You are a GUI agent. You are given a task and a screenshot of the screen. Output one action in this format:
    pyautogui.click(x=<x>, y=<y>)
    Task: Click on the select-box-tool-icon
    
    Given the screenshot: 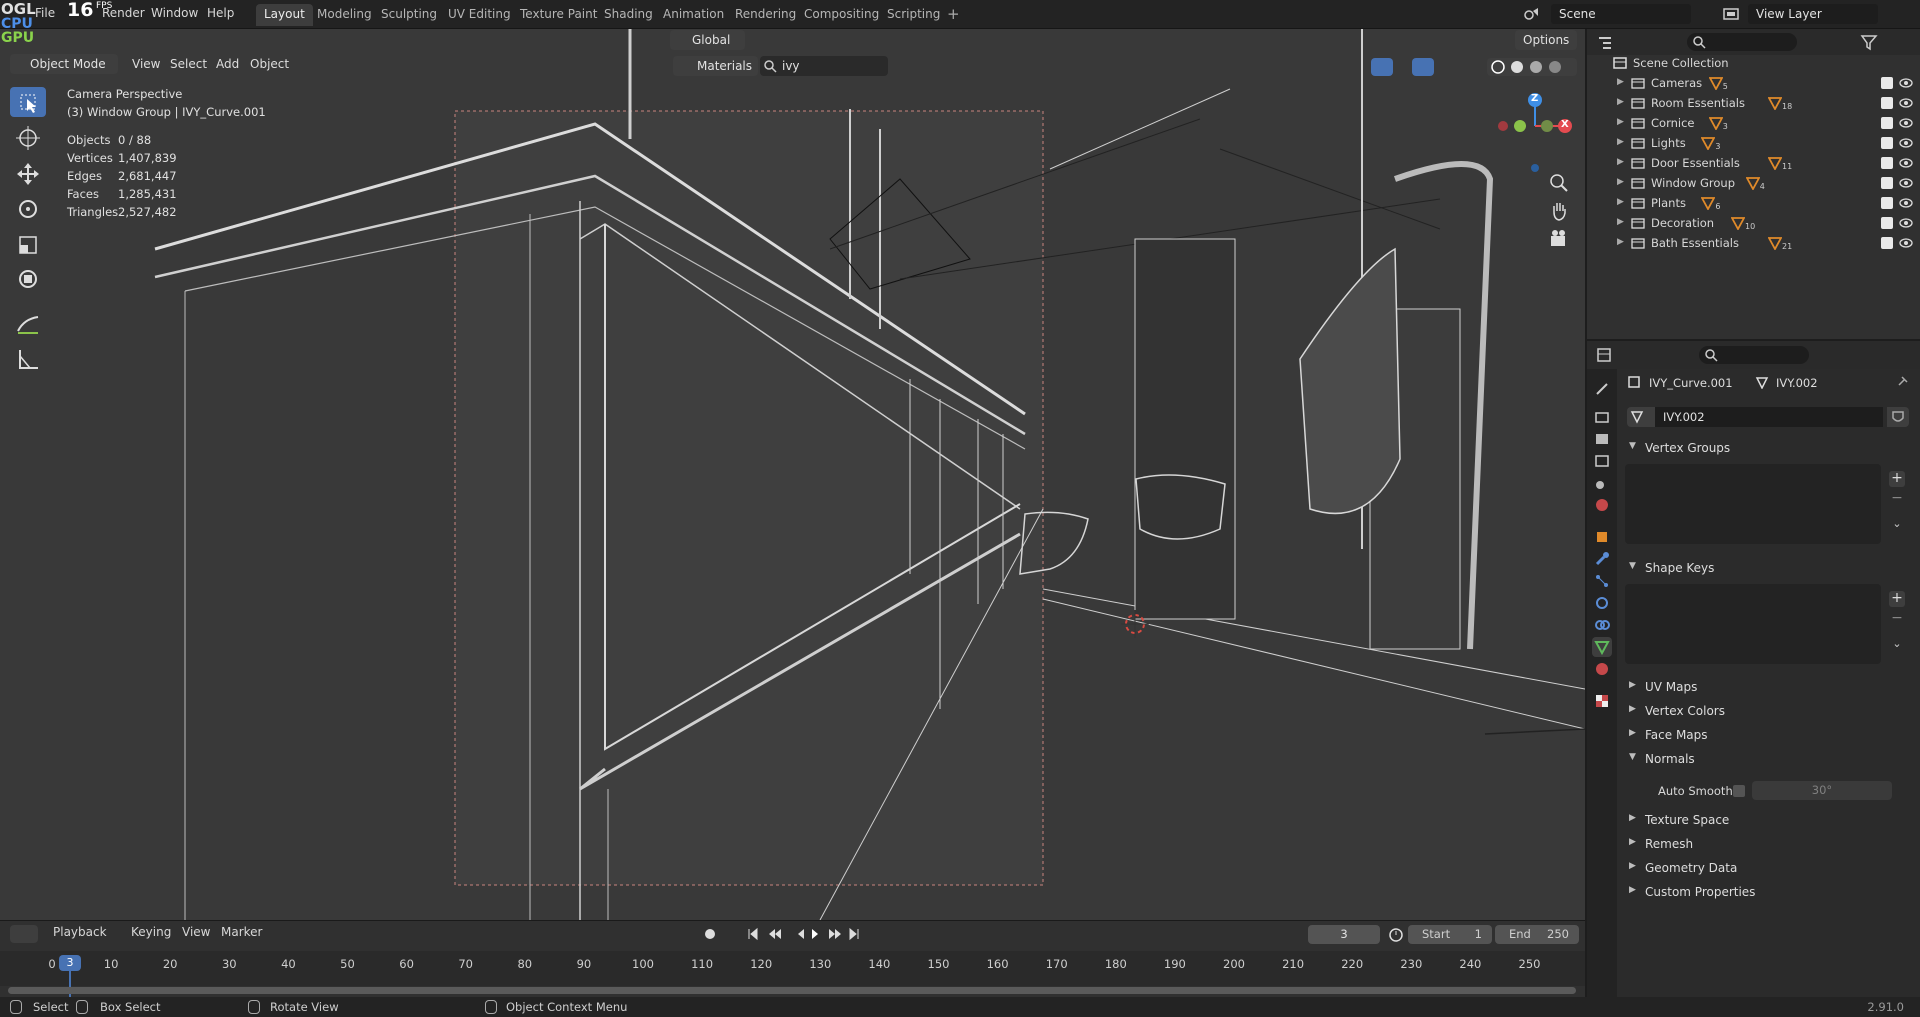 What is the action you would take?
    pyautogui.click(x=28, y=102)
    